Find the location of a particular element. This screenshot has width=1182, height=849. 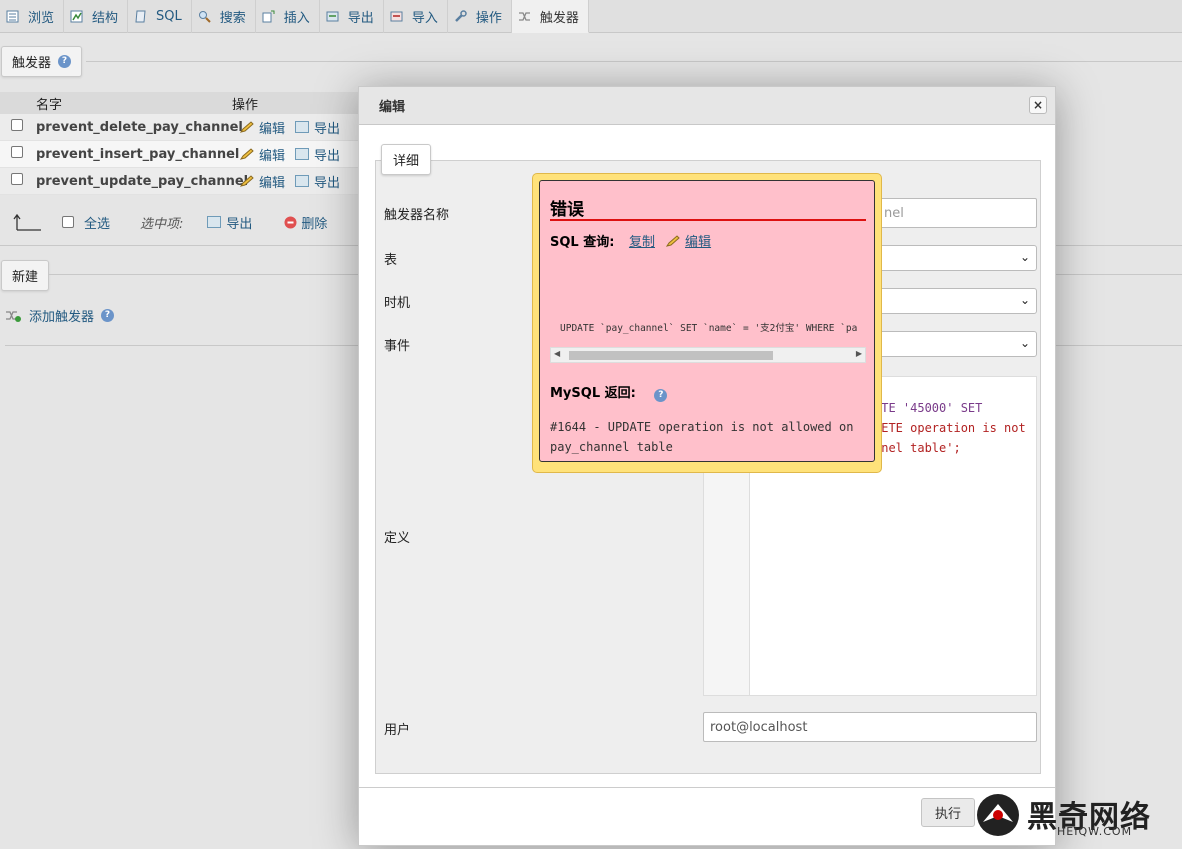

details-legend: 详细 is located at coordinates (406, 159).